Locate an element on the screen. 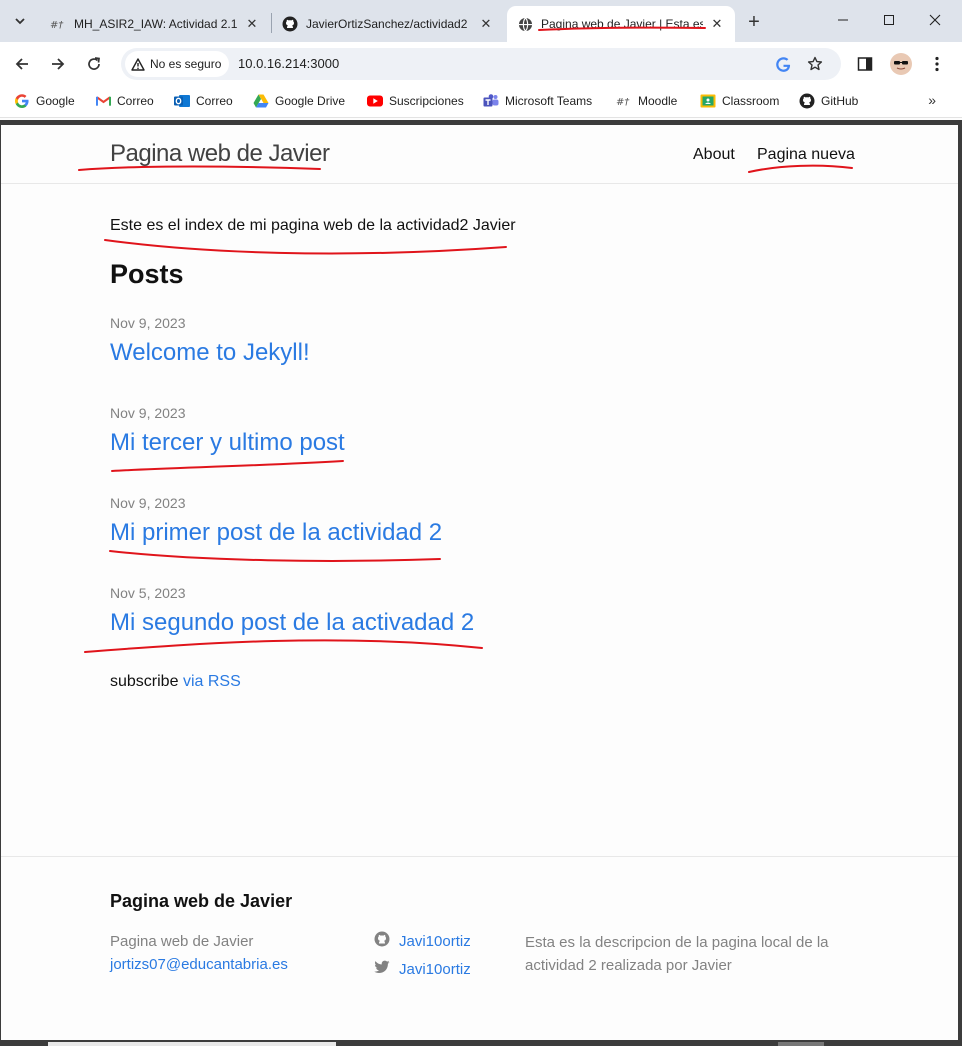  plus-icon: + is located at coordinates (754, 21).